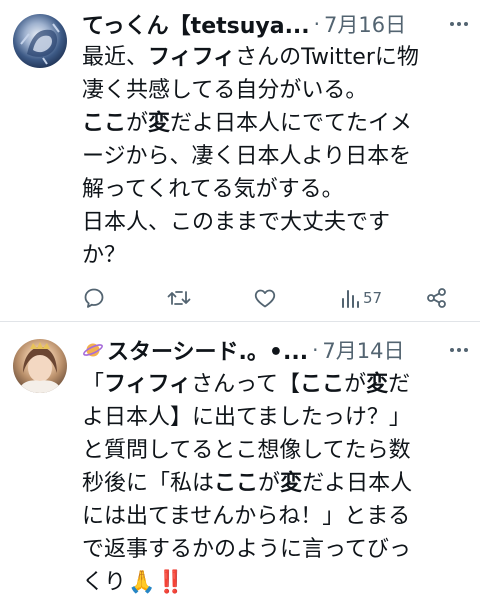 The height and width of the screenshot is (611, 480). What do you see at coordinates (246, 417) in the screenshot?
I see `text-segment: よ日本人】に出てましたっけ？」` at bounding box center [246, 417].